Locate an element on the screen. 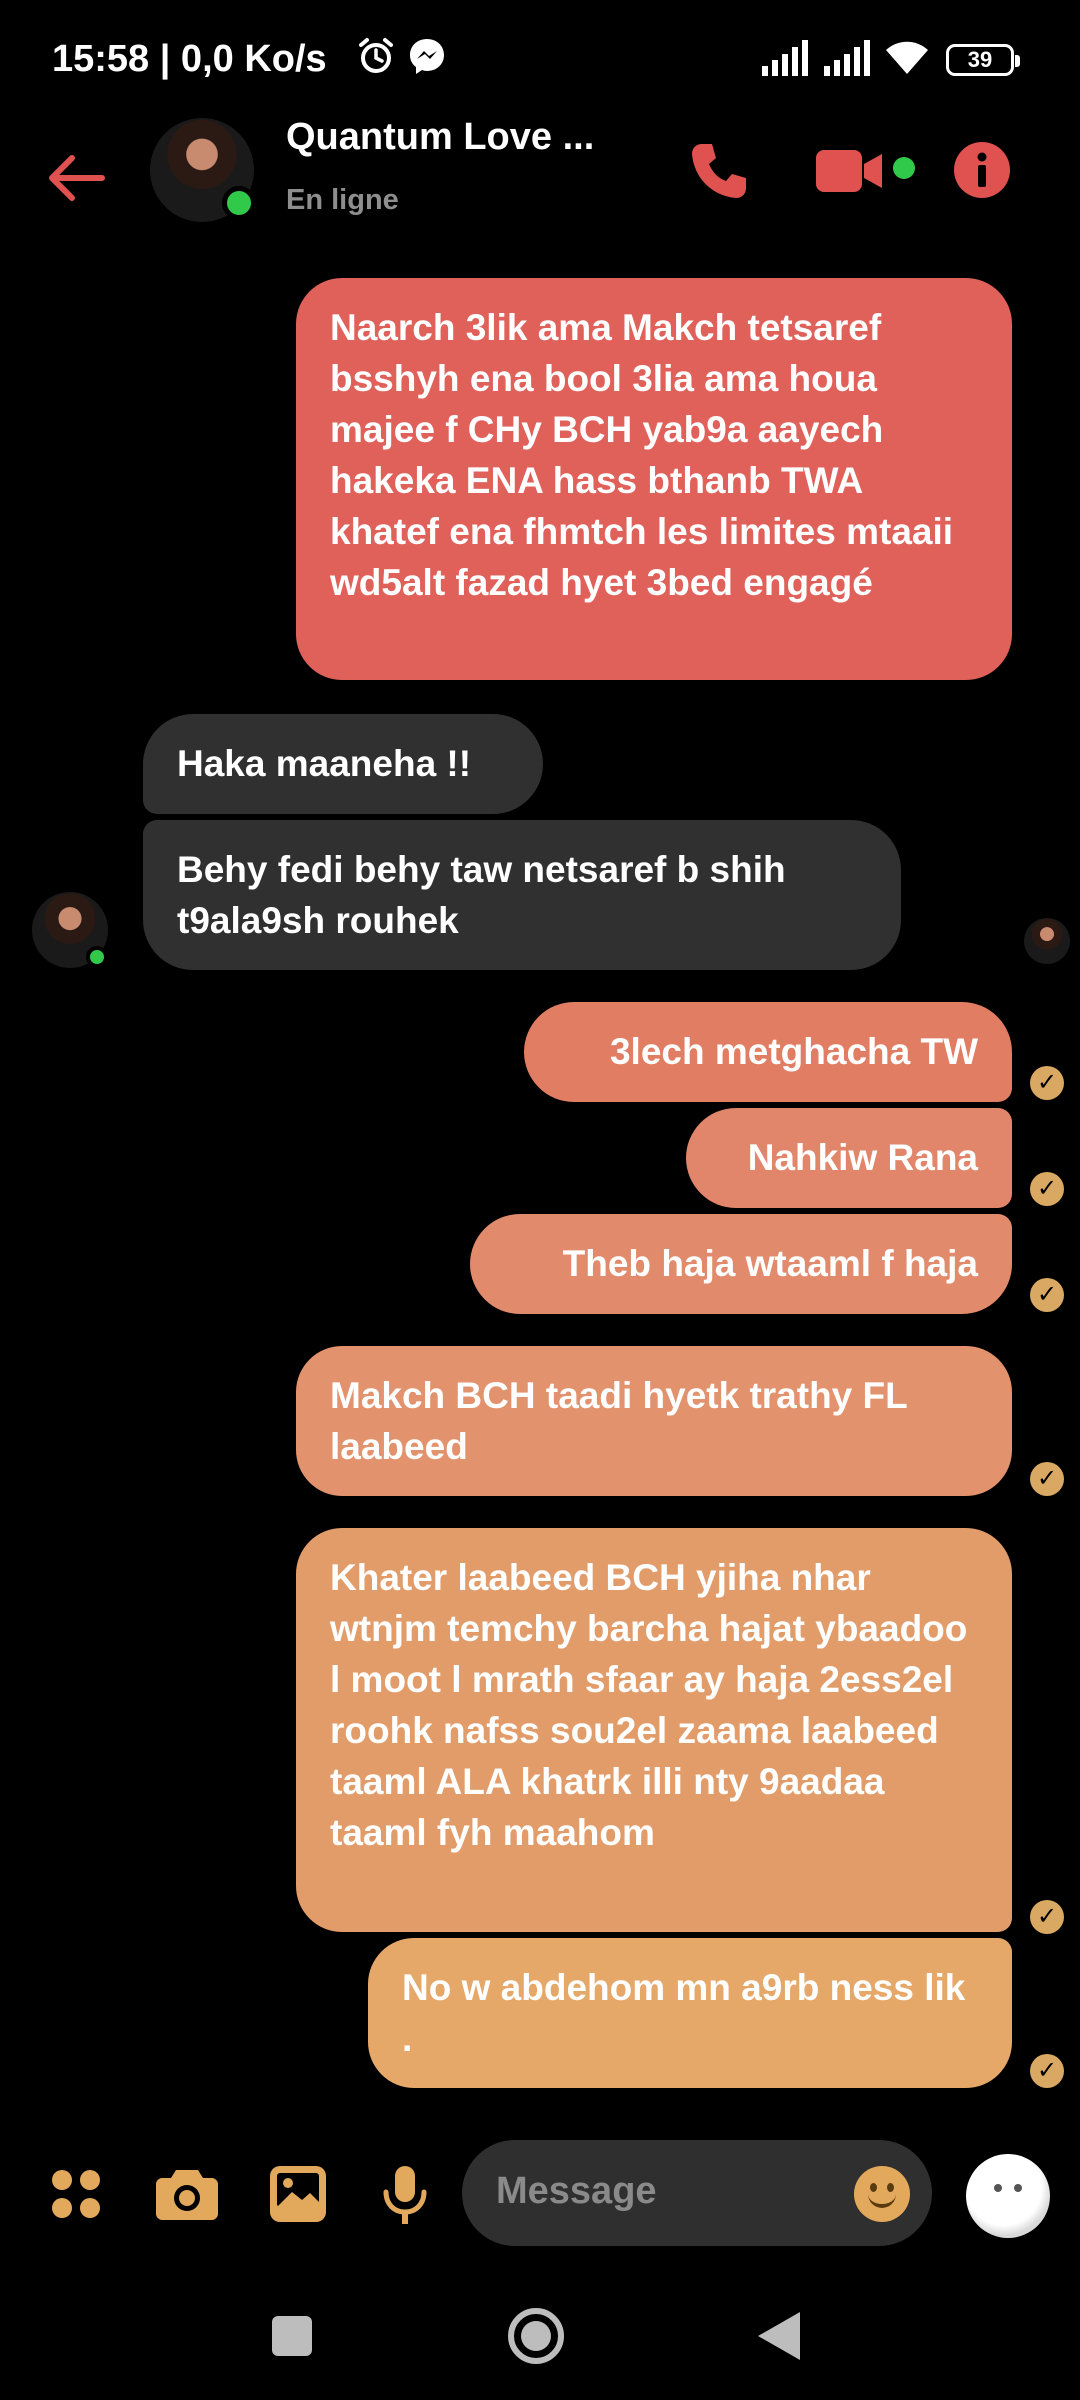 This screenshot has width=1080, height=2400. info-icon is located at coordinates (982, 170).